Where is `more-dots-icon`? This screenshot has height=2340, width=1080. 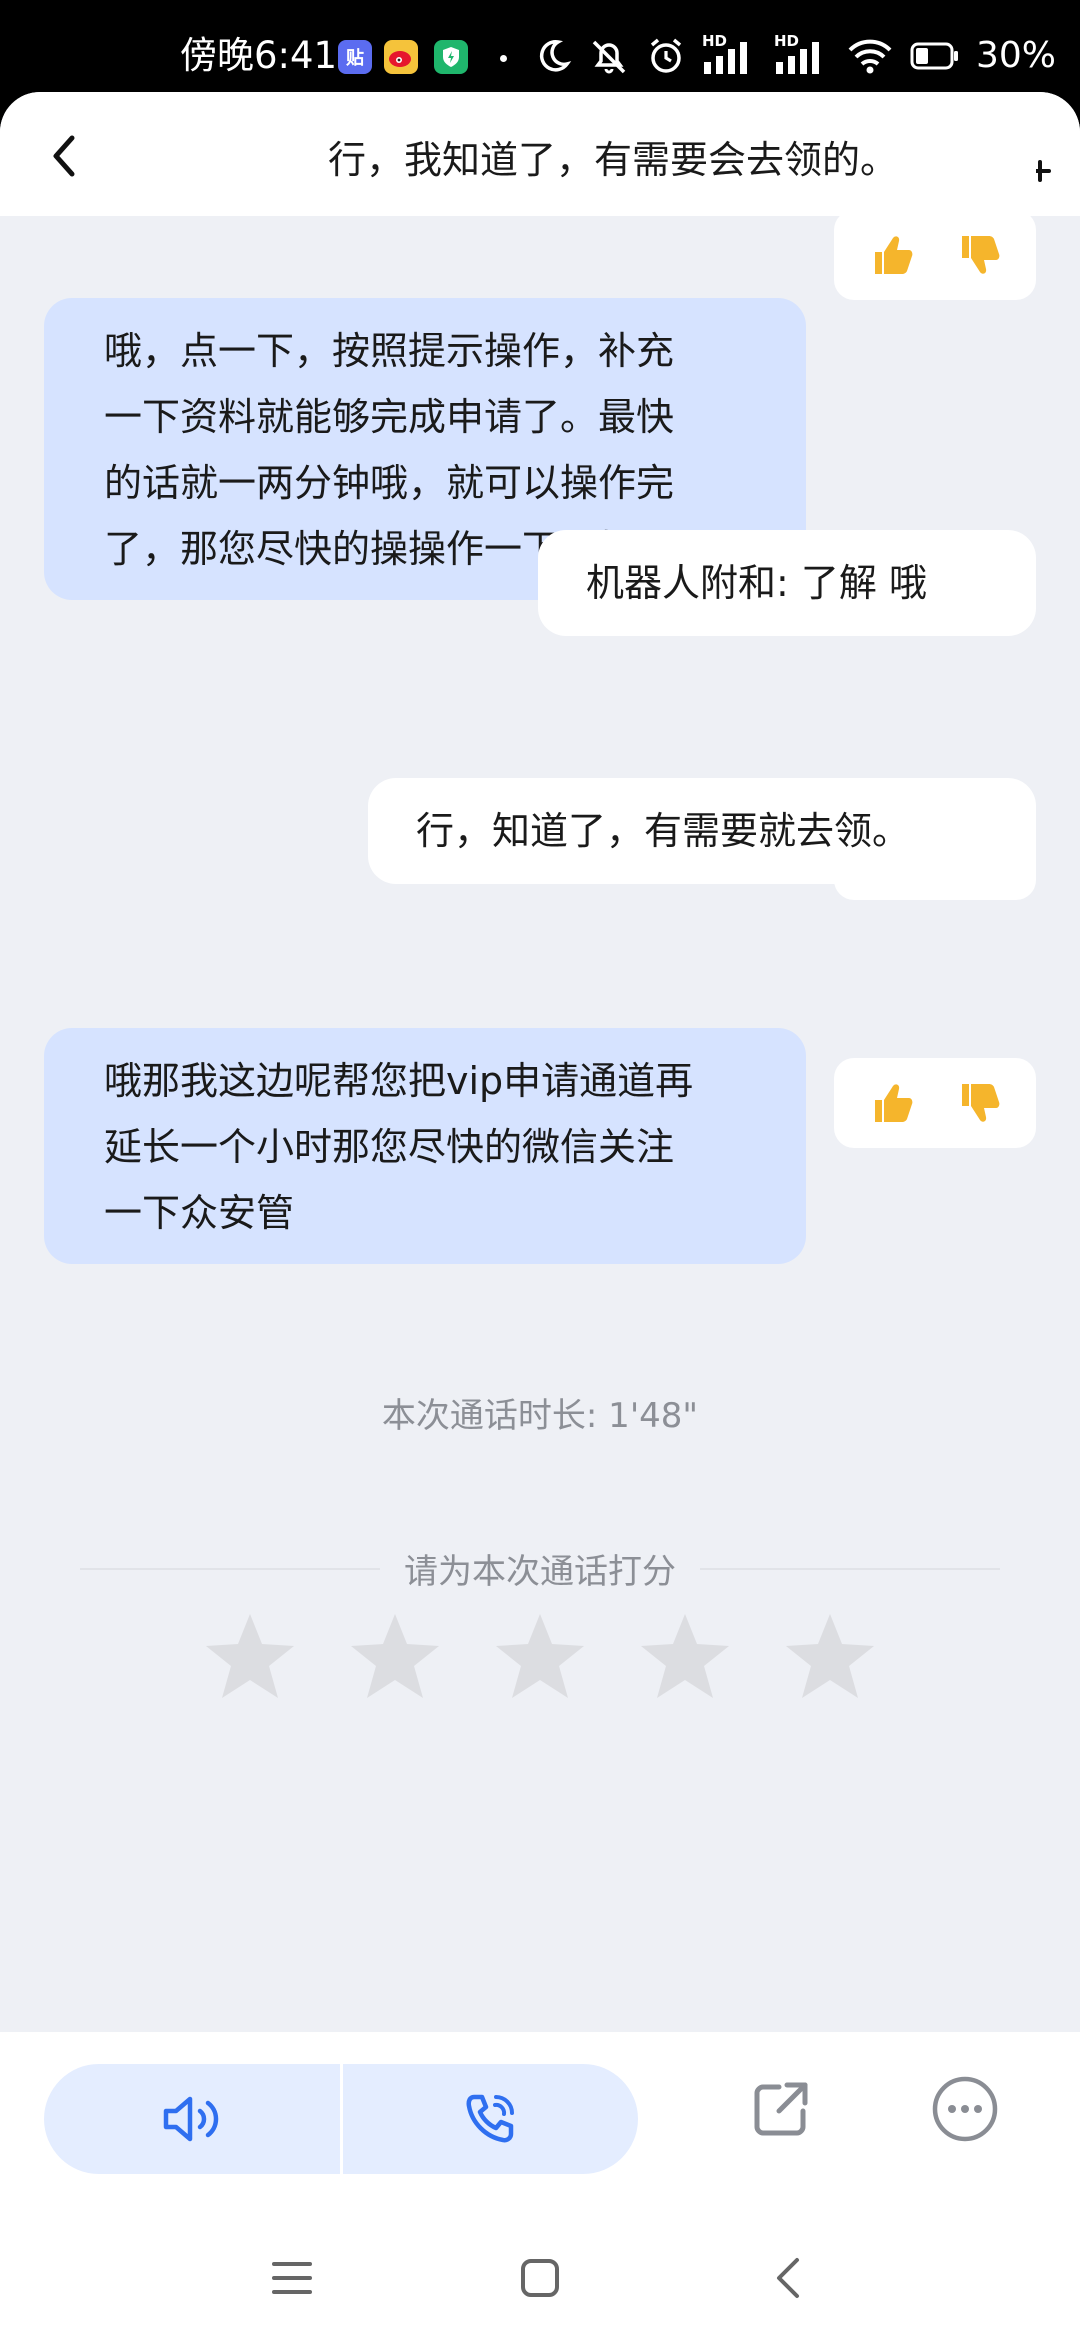
more-dots-icon is located at coordinates (965, 2109).